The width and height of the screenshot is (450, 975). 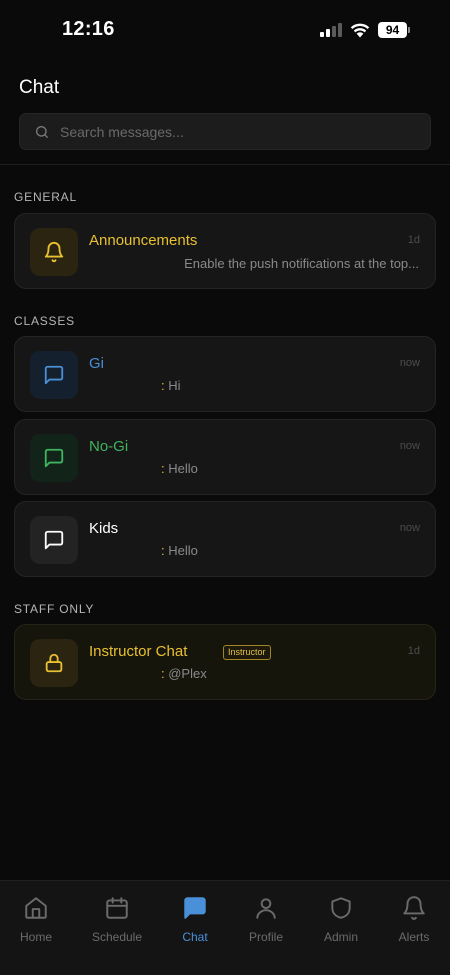 What do you see at coordinates (195, 937) in the screenshot?
I see `tab-label: Chat` at bounding box center [195, 937].